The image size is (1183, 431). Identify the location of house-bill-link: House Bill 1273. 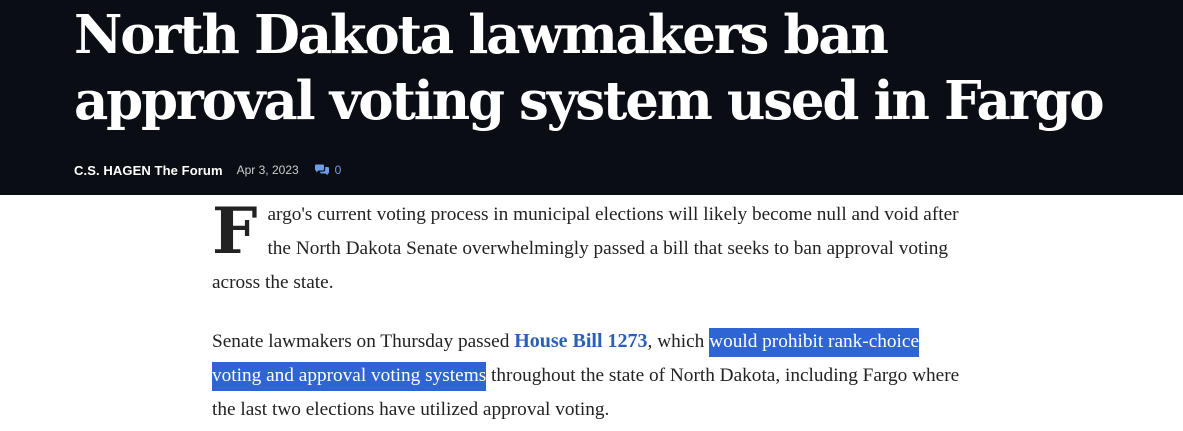
(580, 341).